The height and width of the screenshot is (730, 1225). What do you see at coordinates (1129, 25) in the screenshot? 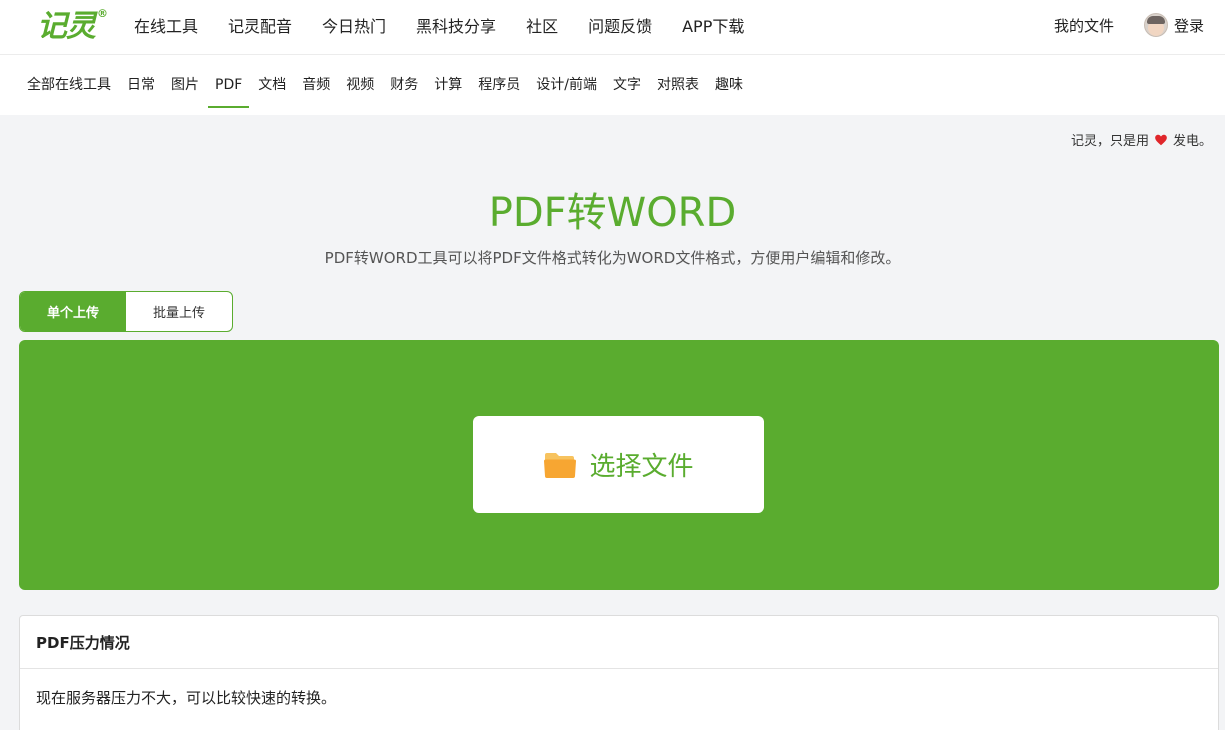
I see `user-links: 我的文件 登录` at bounding box center [1129, 25].